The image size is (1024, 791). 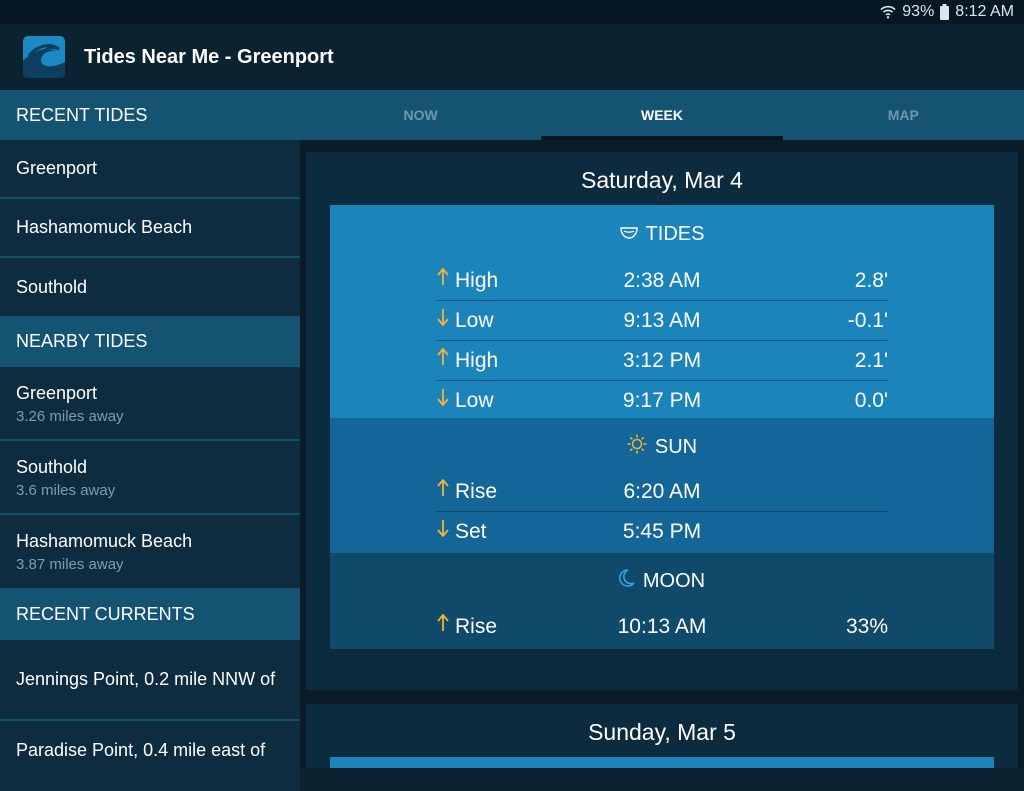 I want to click on recent-tides-header: RECENT TIDES, so click(x=150, y=115).